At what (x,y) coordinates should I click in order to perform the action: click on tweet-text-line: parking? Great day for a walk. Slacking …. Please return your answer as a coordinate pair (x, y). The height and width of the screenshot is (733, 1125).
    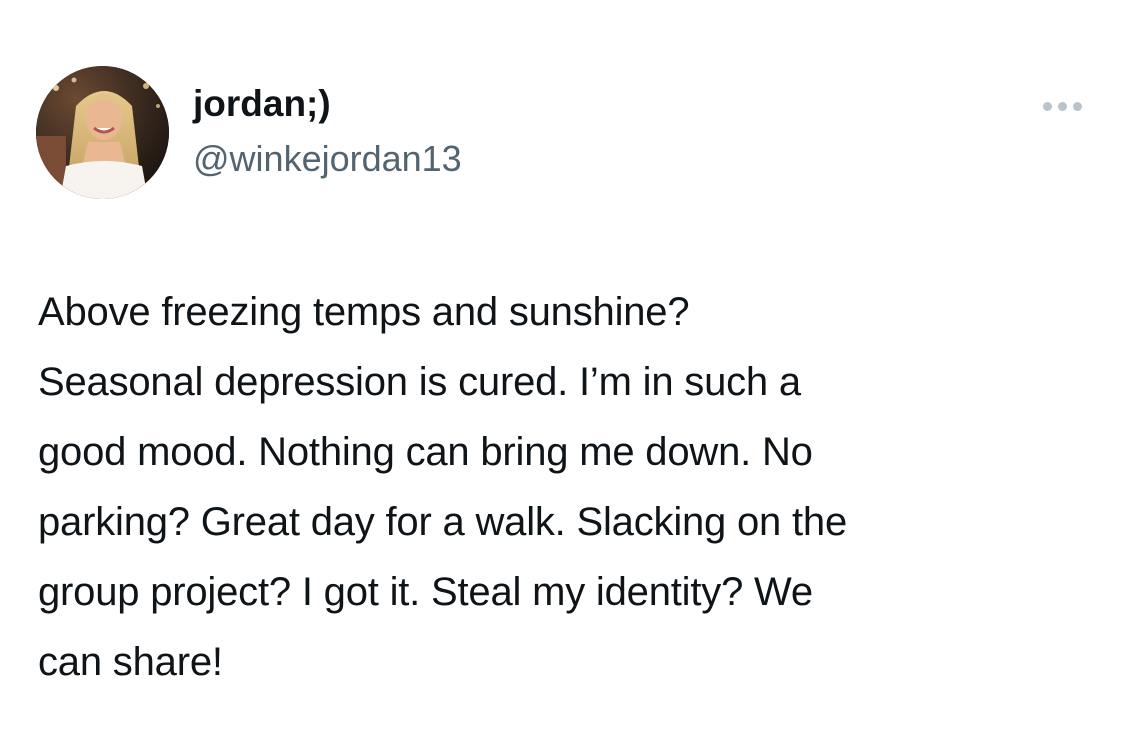
    Looking at the image, I should click on (443, 522).